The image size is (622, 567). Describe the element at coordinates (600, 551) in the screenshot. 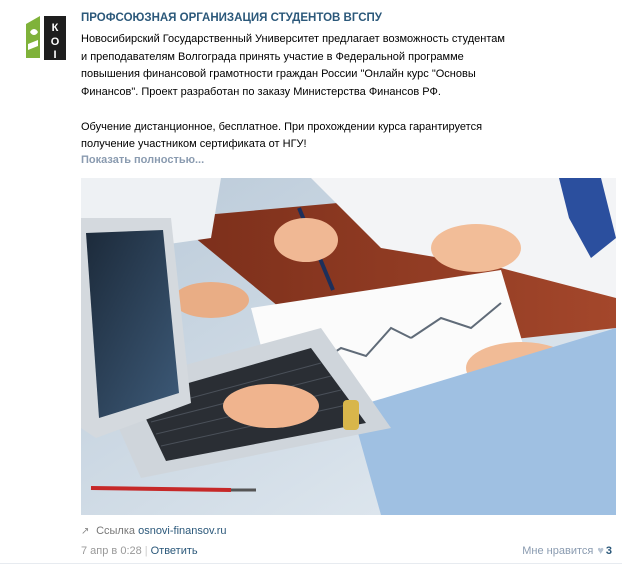

I see `heart-icon: ♥` at that location.